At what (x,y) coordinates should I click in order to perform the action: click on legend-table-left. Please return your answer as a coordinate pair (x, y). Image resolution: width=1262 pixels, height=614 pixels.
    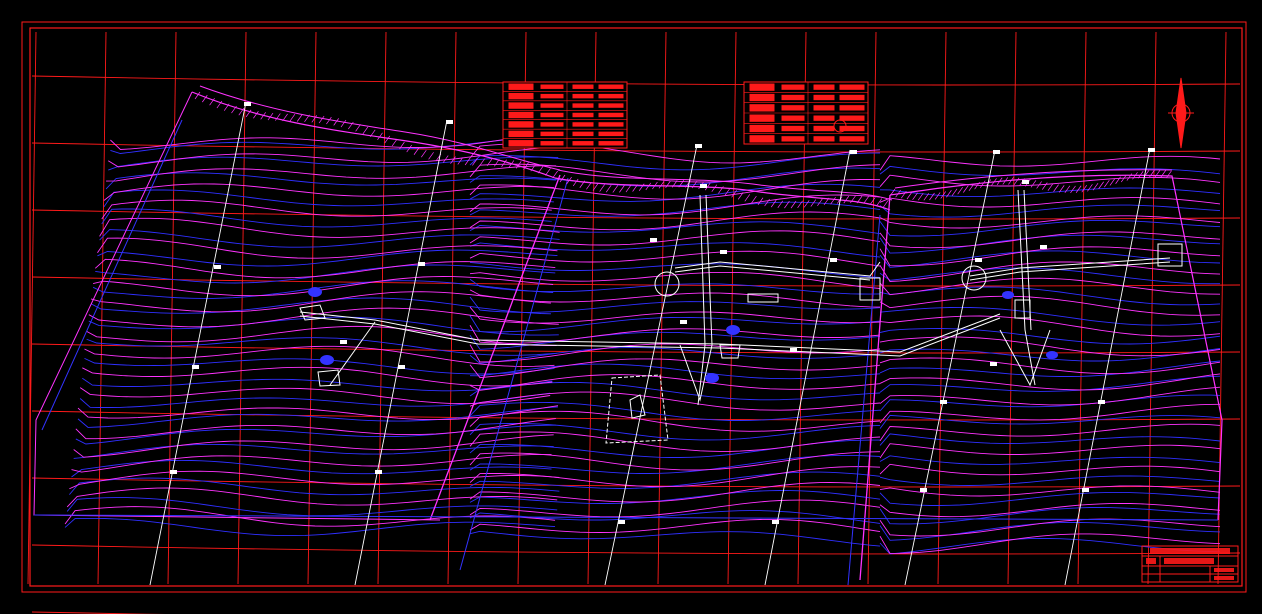
    Looking at the image, I should click on (565, 115).